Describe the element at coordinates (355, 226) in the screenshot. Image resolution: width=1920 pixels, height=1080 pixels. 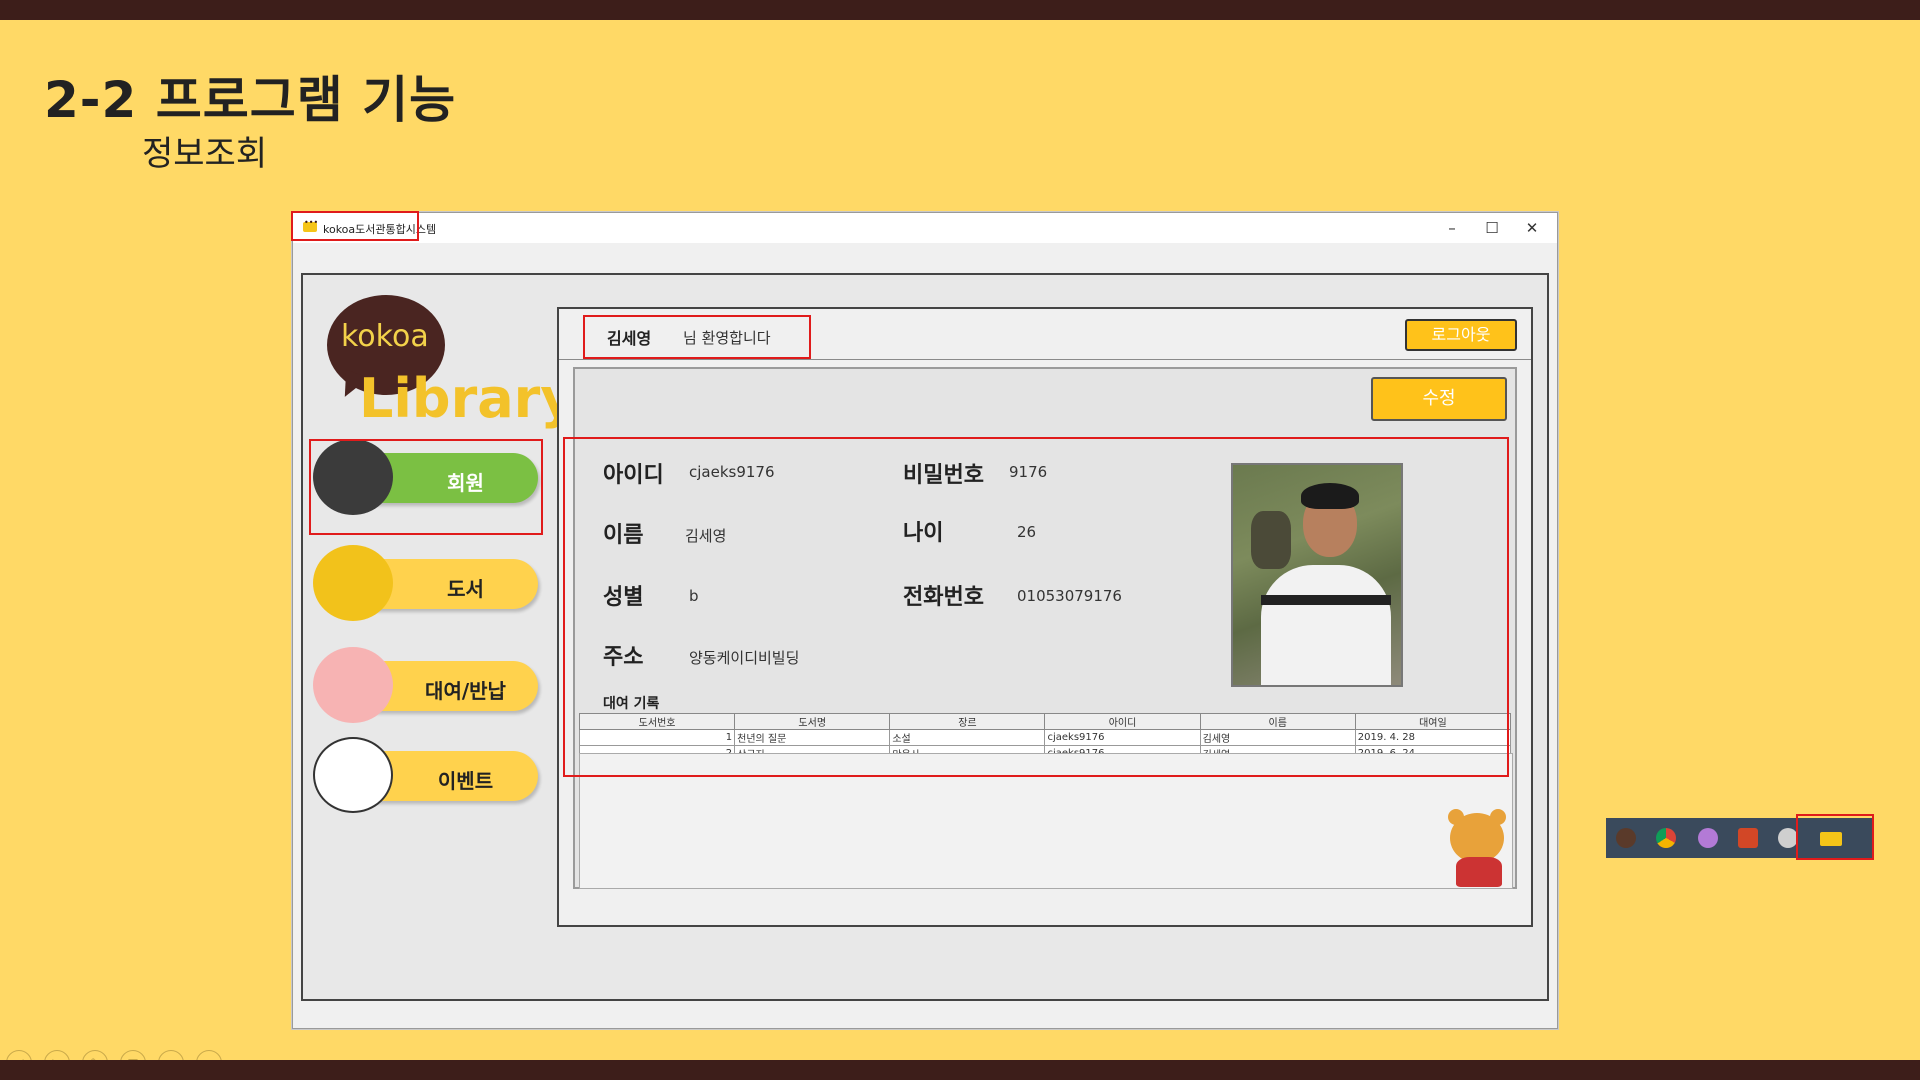
I see `title-highlight-box` at that location.